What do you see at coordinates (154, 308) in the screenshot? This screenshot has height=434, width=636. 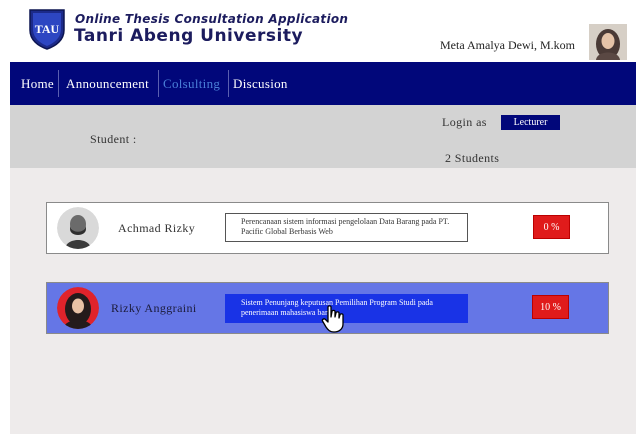 I see `student-name: Rizky Anggraini` at bounding box center [154, 308].